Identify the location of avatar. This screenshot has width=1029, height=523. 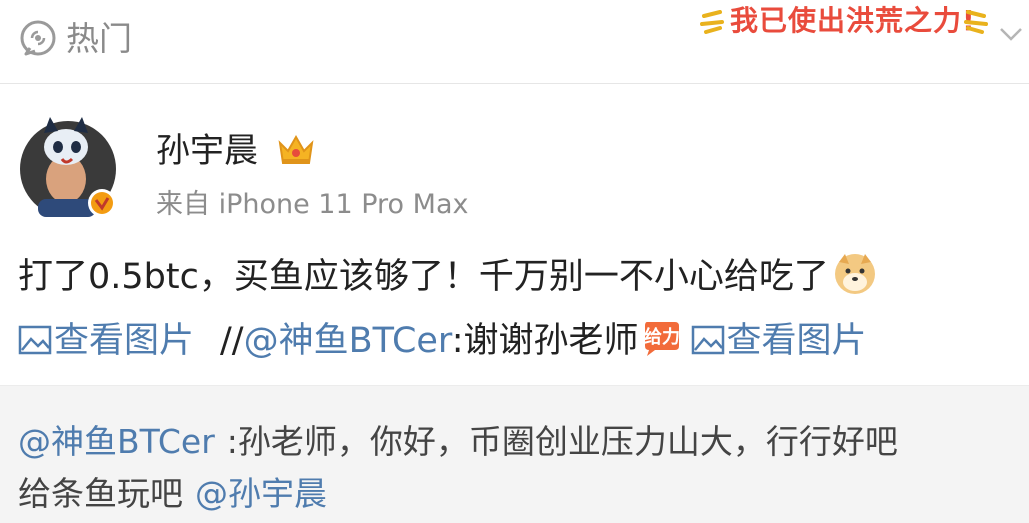
(68, 163).